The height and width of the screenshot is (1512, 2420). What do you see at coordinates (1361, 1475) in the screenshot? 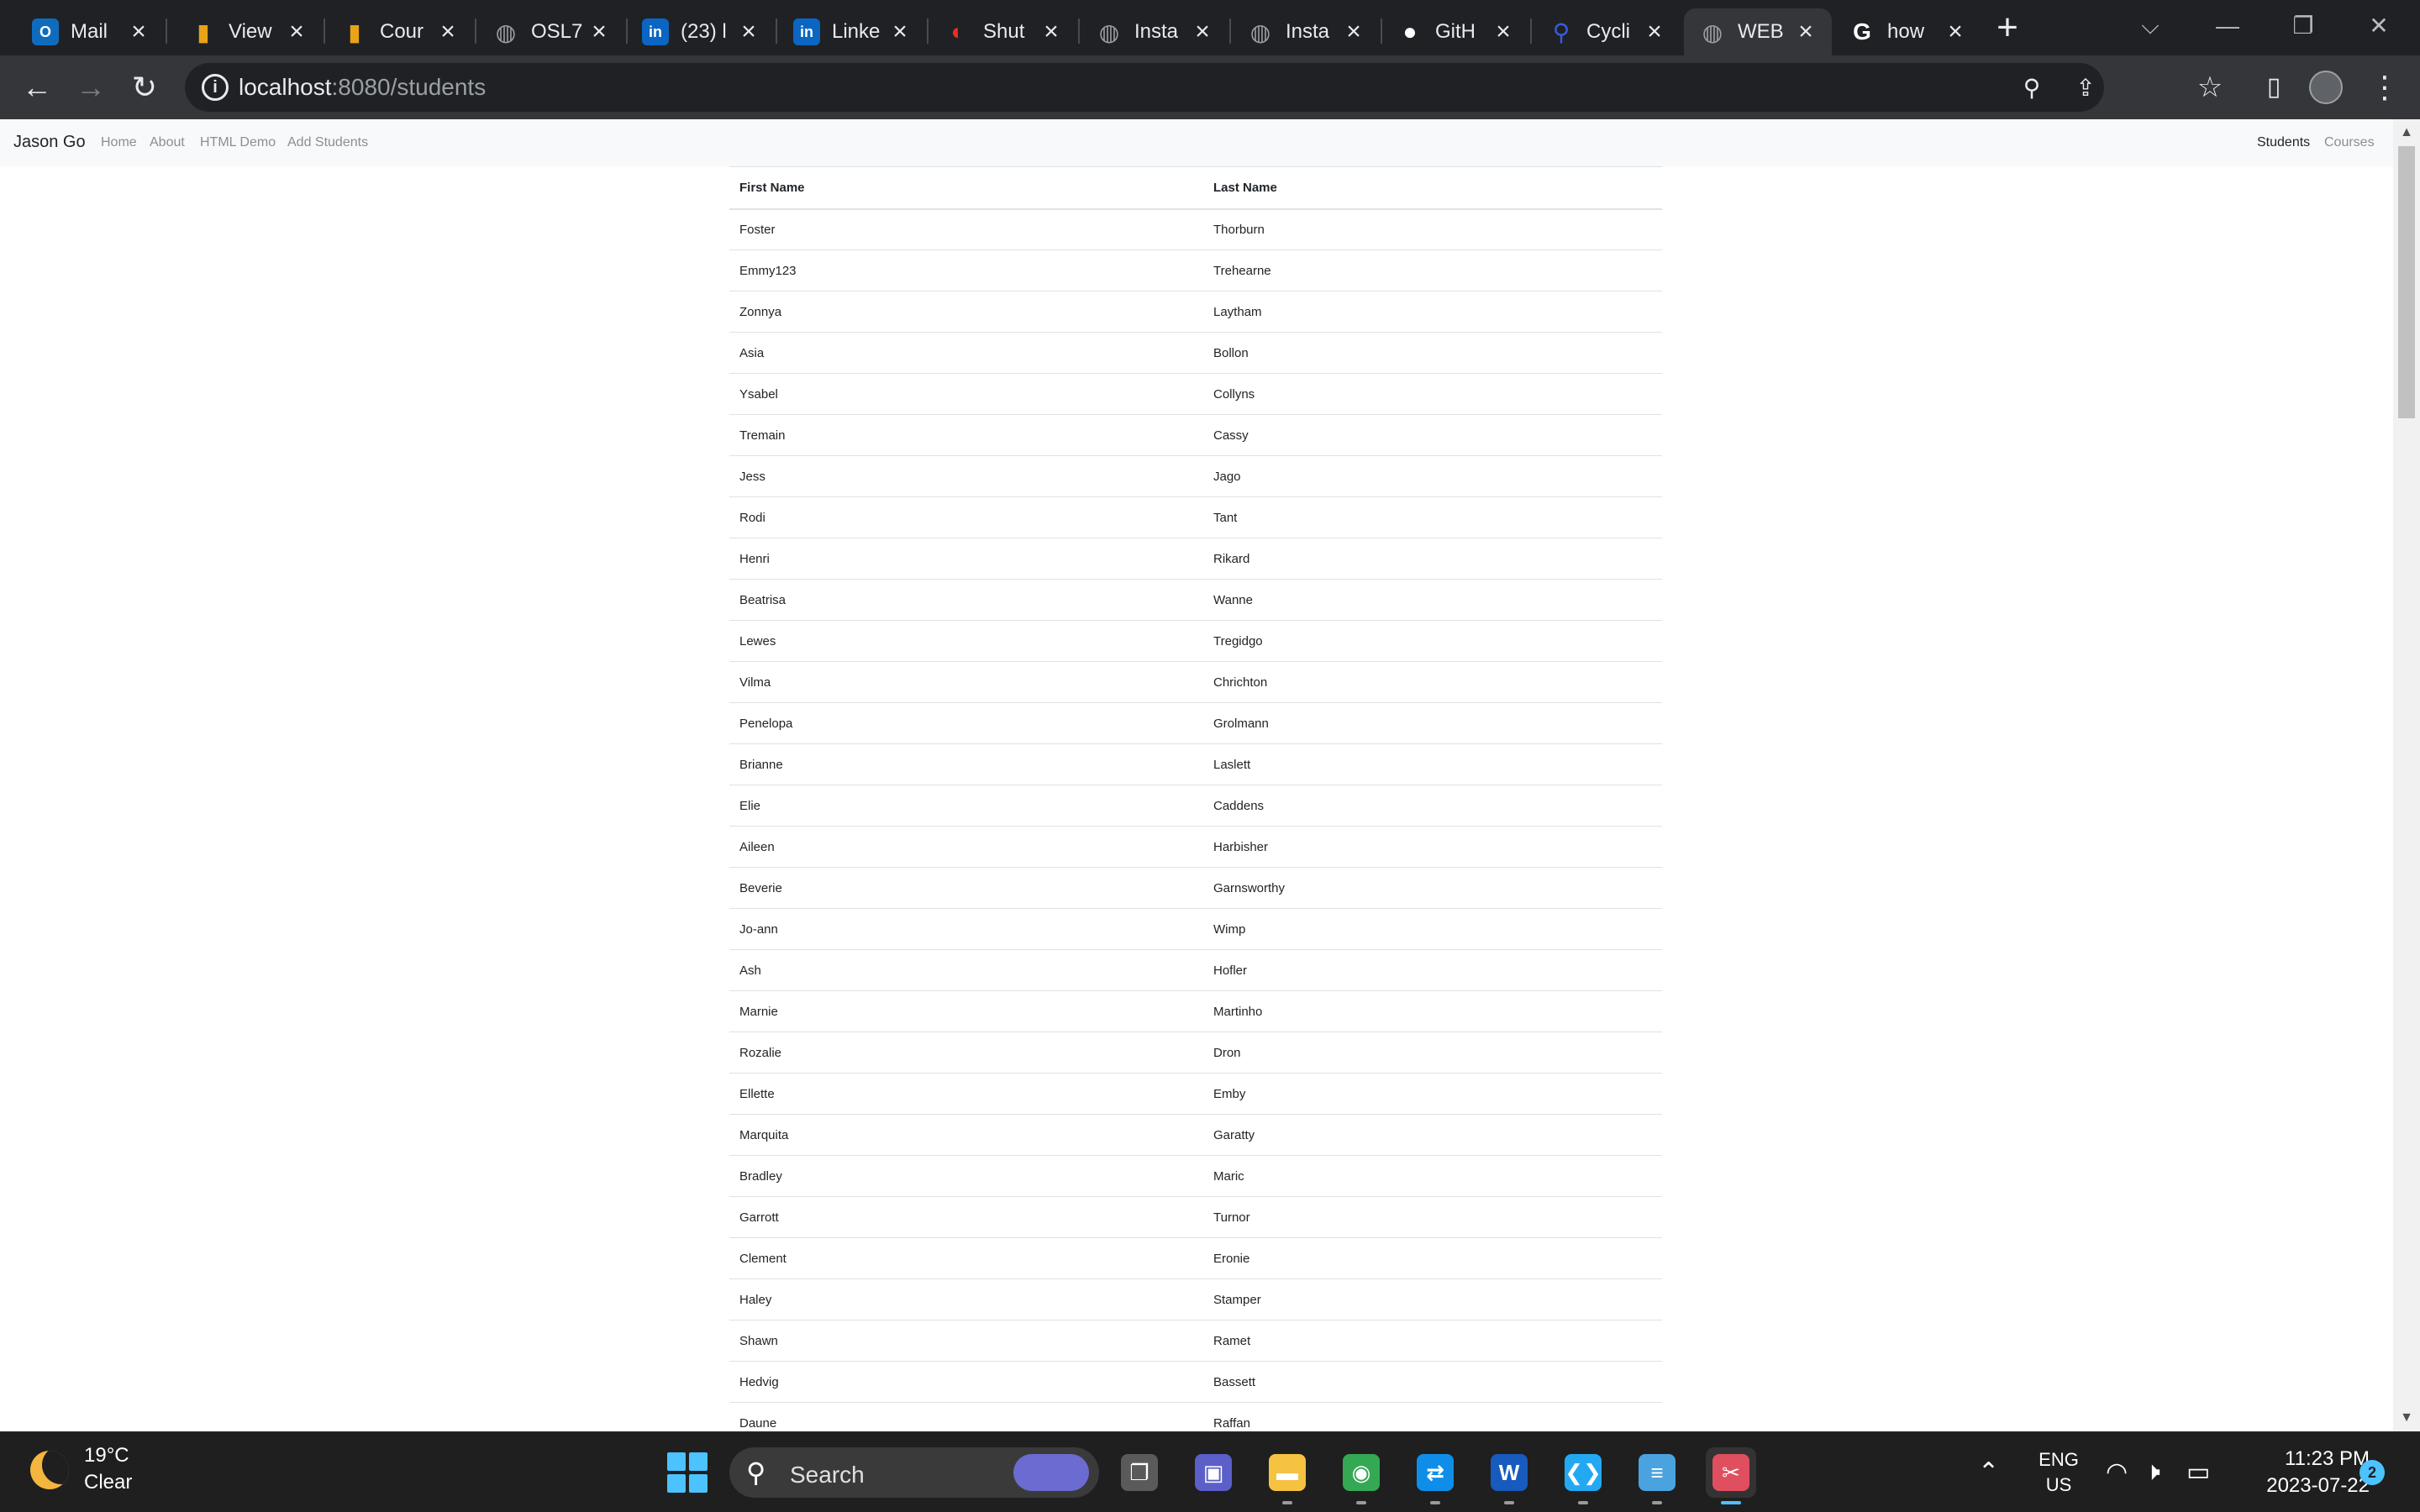
I see `chrome-taskbar-button: ◉` at bounding box center [1361, 1475].